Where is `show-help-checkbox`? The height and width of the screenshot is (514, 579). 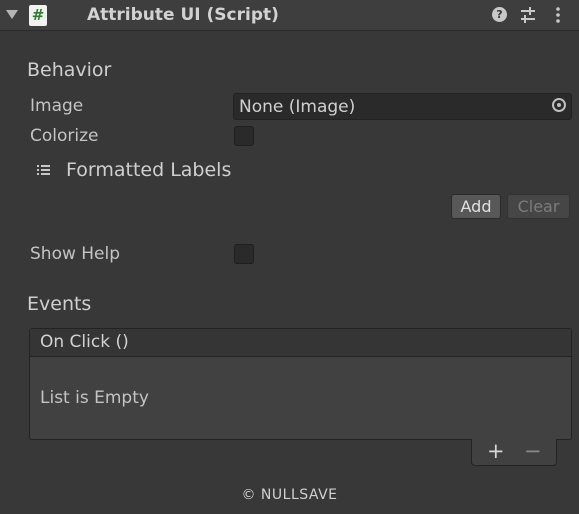 show-help-checkbox is located at coordinates (244, 254).